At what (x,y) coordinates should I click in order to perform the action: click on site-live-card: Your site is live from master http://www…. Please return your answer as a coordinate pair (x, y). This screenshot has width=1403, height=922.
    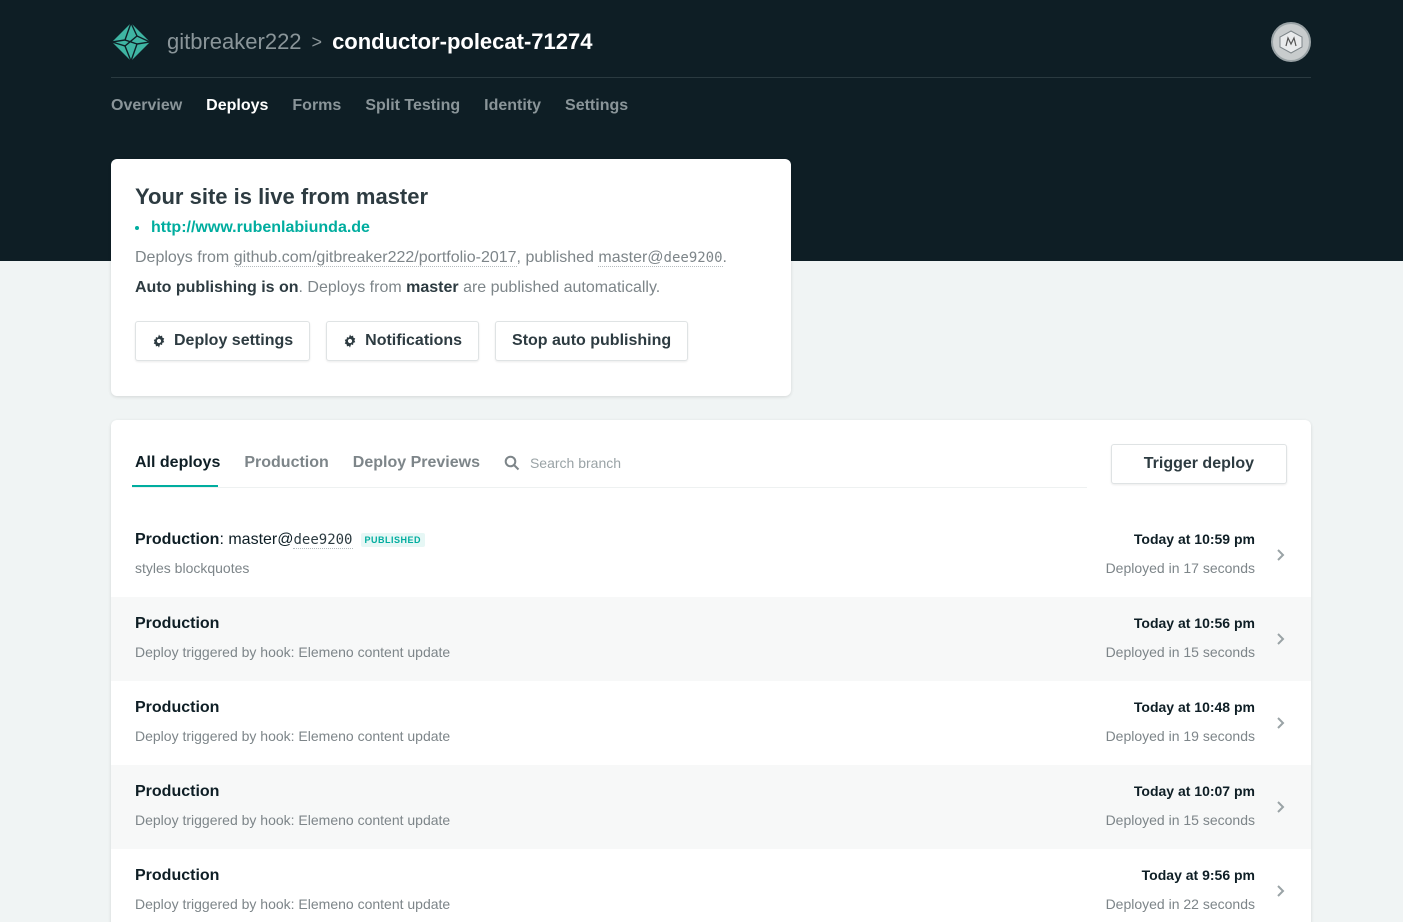
    Looking at the image, I should click on (451, 277).